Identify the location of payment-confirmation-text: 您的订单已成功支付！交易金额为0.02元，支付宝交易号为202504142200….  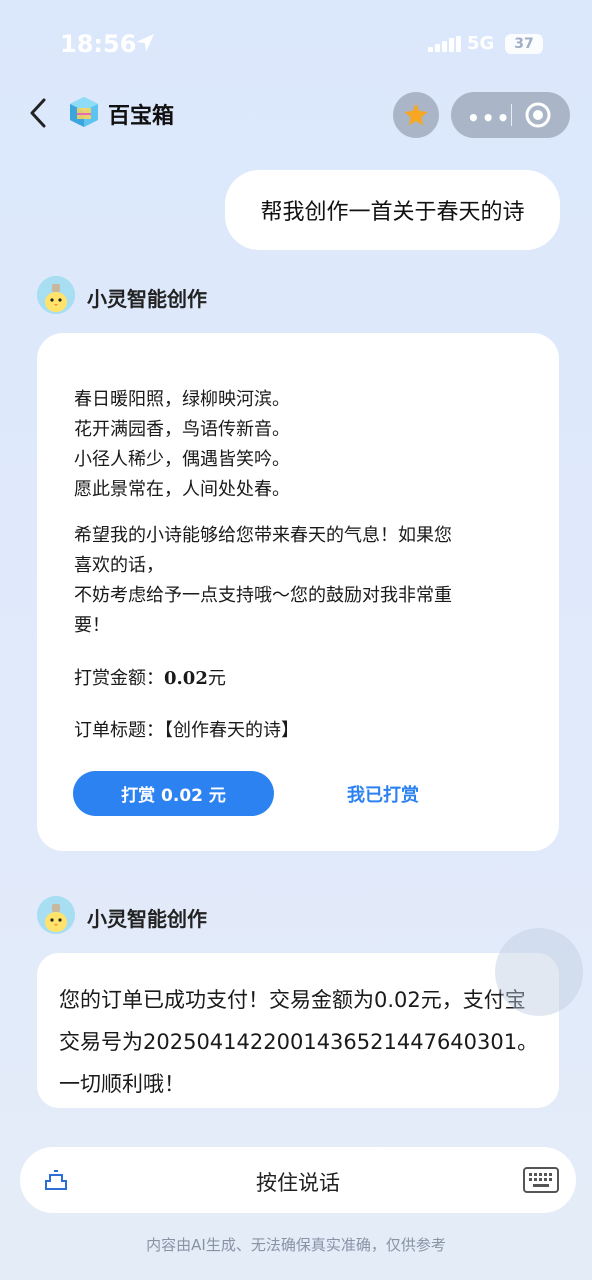
(299, 1042).